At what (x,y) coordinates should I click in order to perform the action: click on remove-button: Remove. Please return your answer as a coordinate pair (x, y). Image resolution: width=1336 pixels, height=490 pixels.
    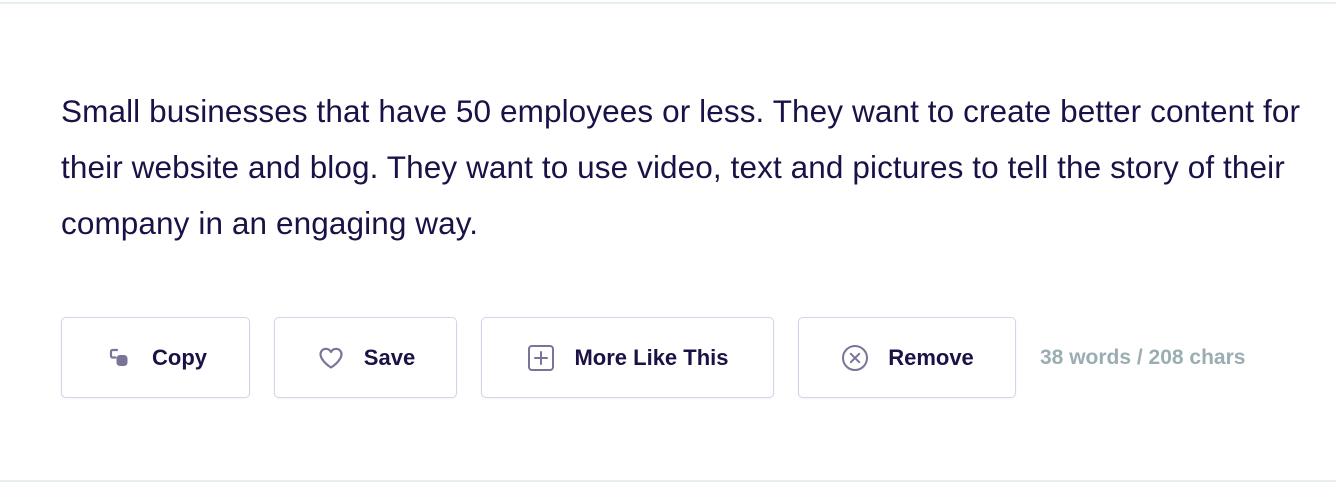
    Looking at the image, I should click on (907, 357).